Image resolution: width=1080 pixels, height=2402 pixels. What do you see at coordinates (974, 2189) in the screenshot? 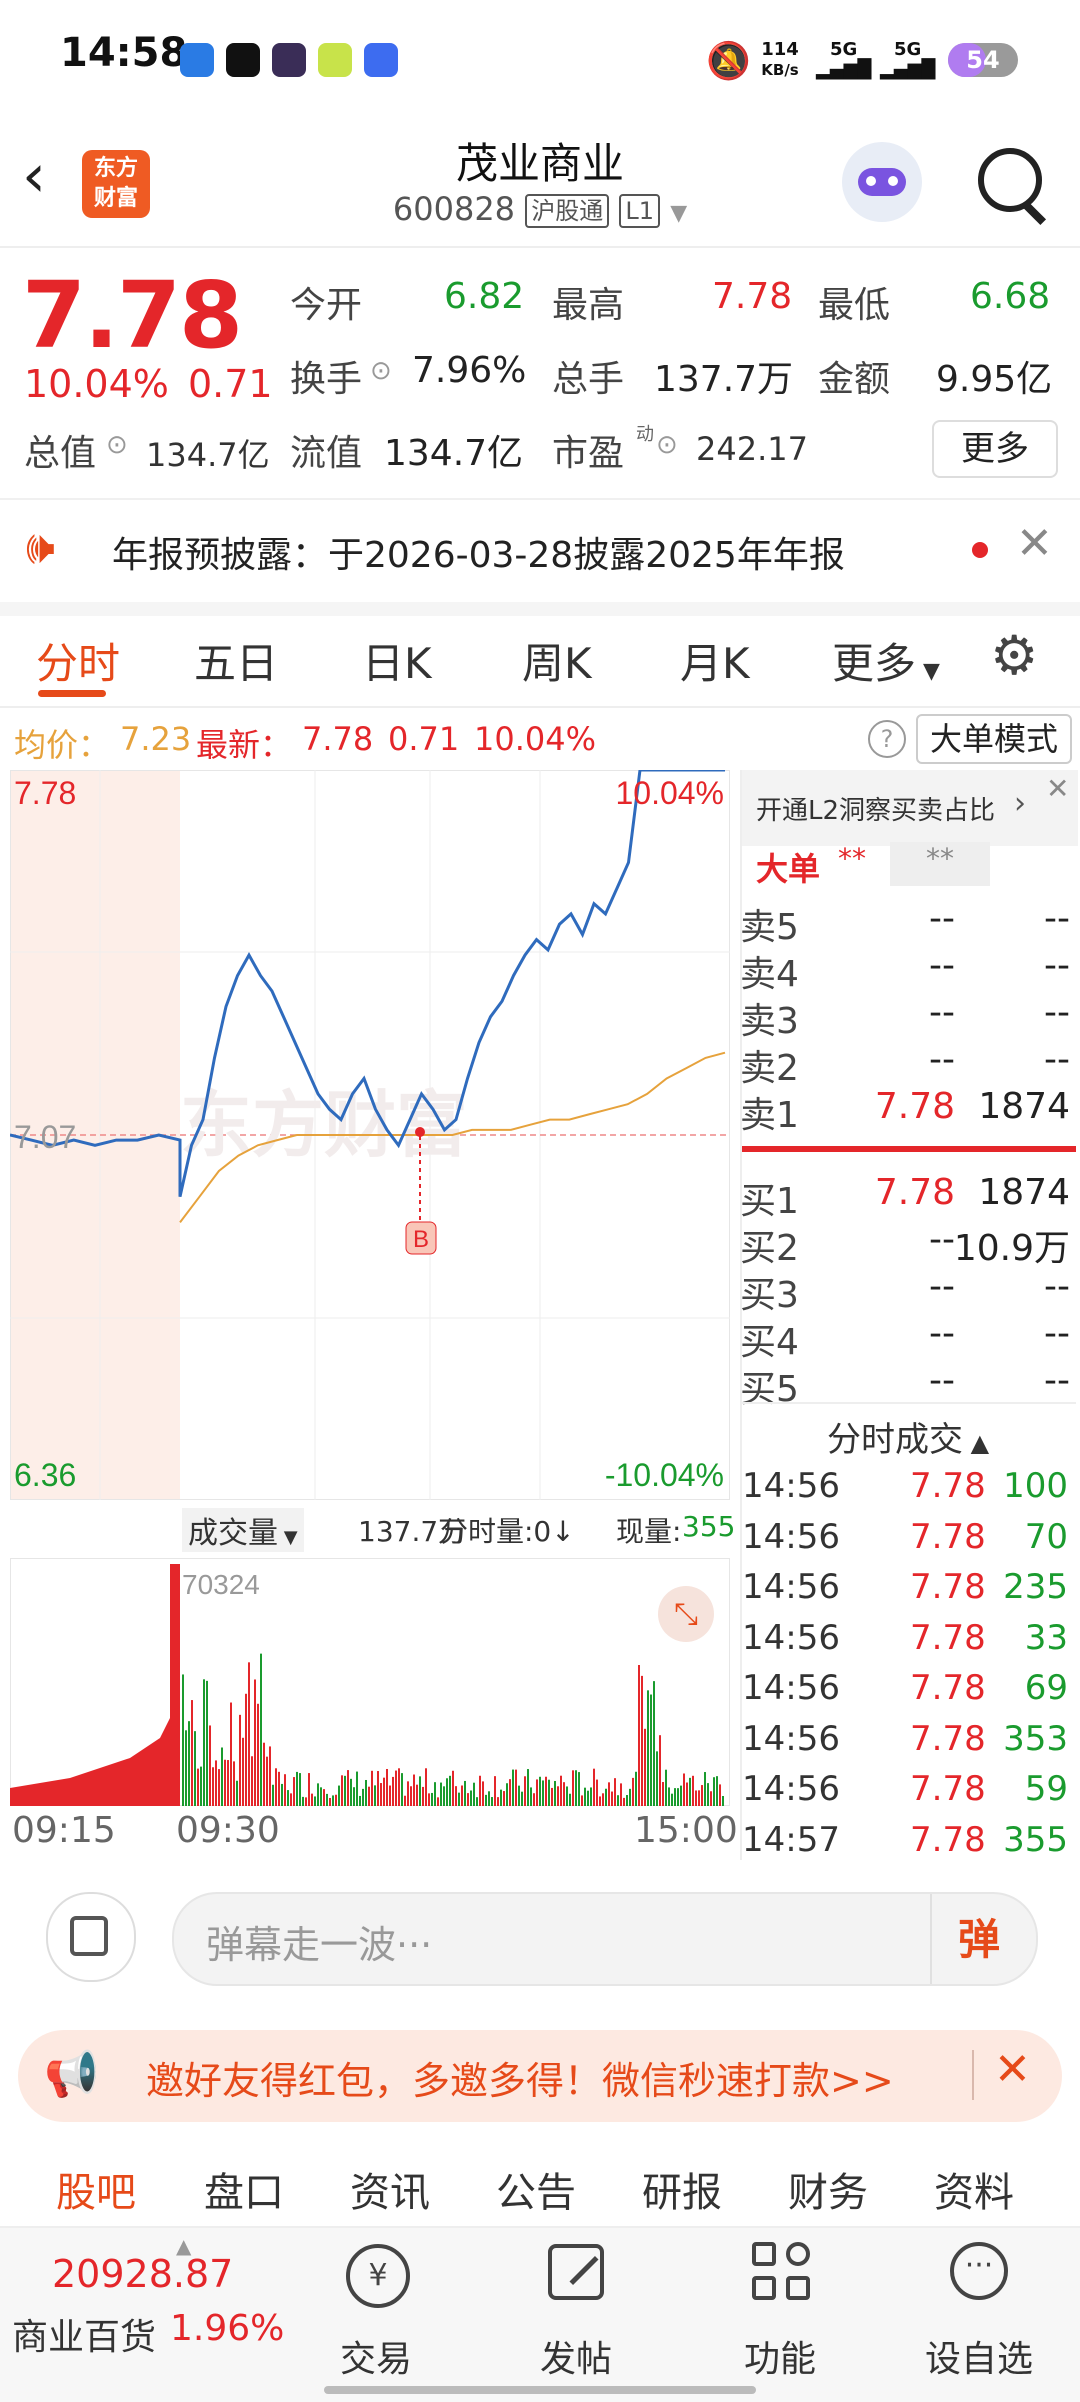
I see `tab-profile: 资料` at bounding box center [974, 2189].